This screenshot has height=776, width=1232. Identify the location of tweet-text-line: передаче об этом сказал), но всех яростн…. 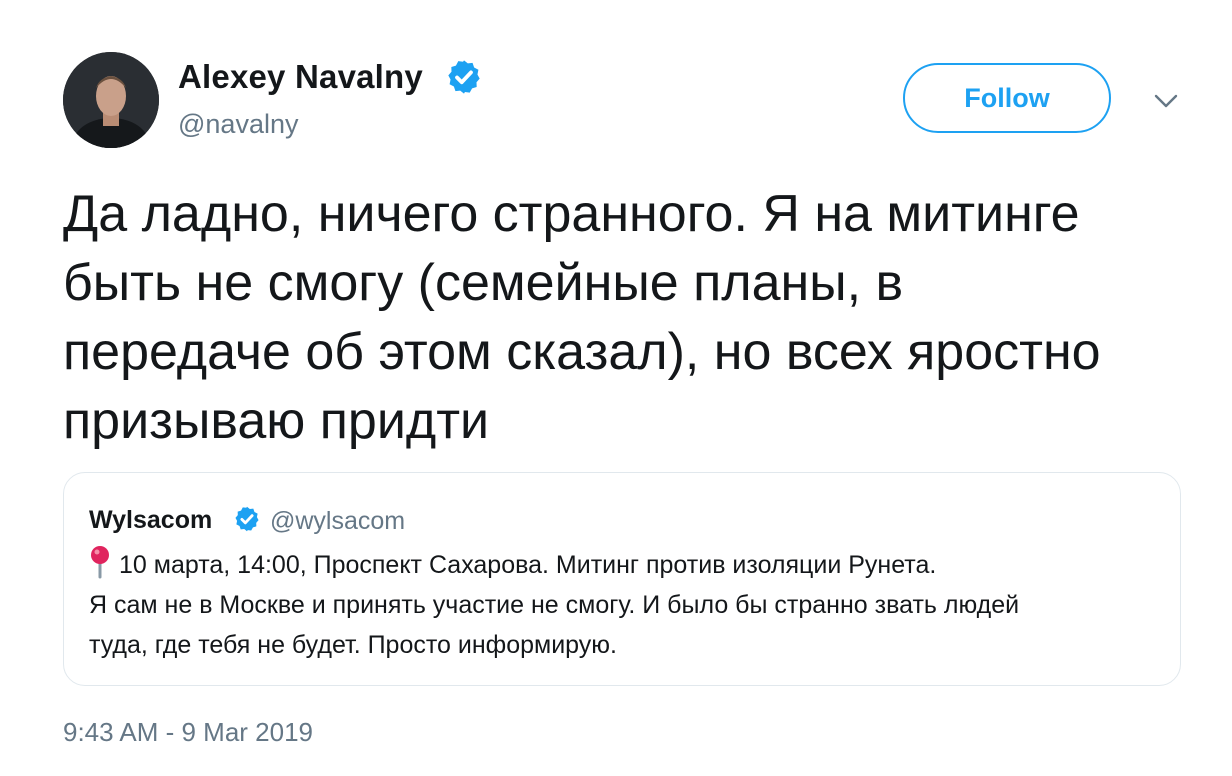
(582, 352).